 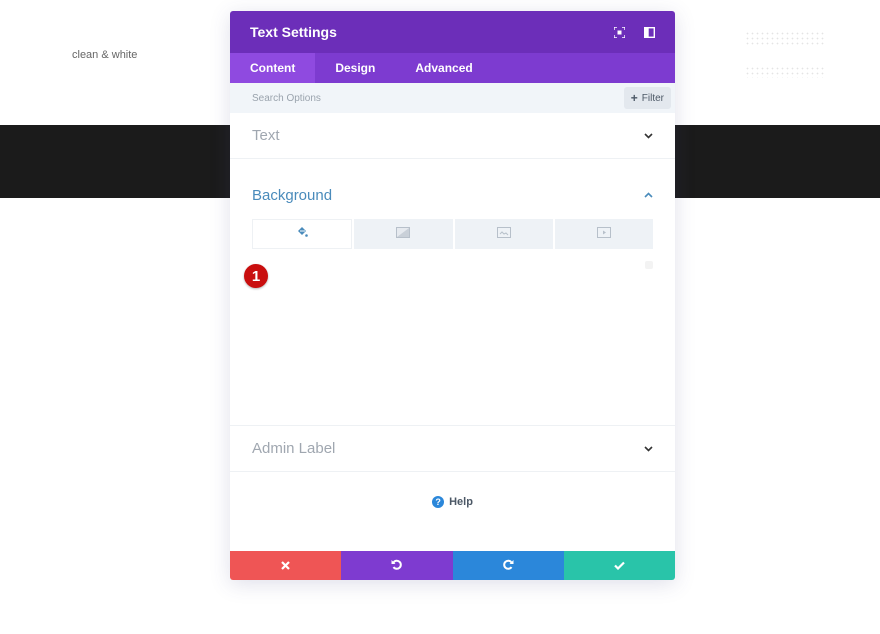 I want to click on check-icon, so click(x=619, y=566).